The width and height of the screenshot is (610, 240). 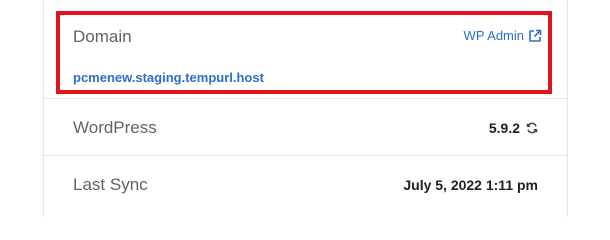 I want to click on wordpress-label: WordPress, so click(x=115, y=127).